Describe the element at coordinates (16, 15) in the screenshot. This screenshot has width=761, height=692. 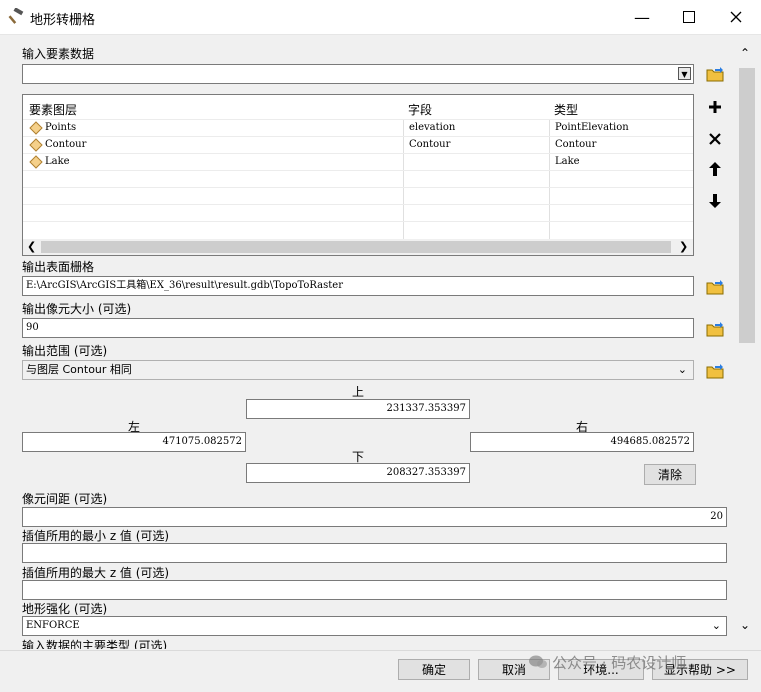
I see `hammer-icon` at that location.